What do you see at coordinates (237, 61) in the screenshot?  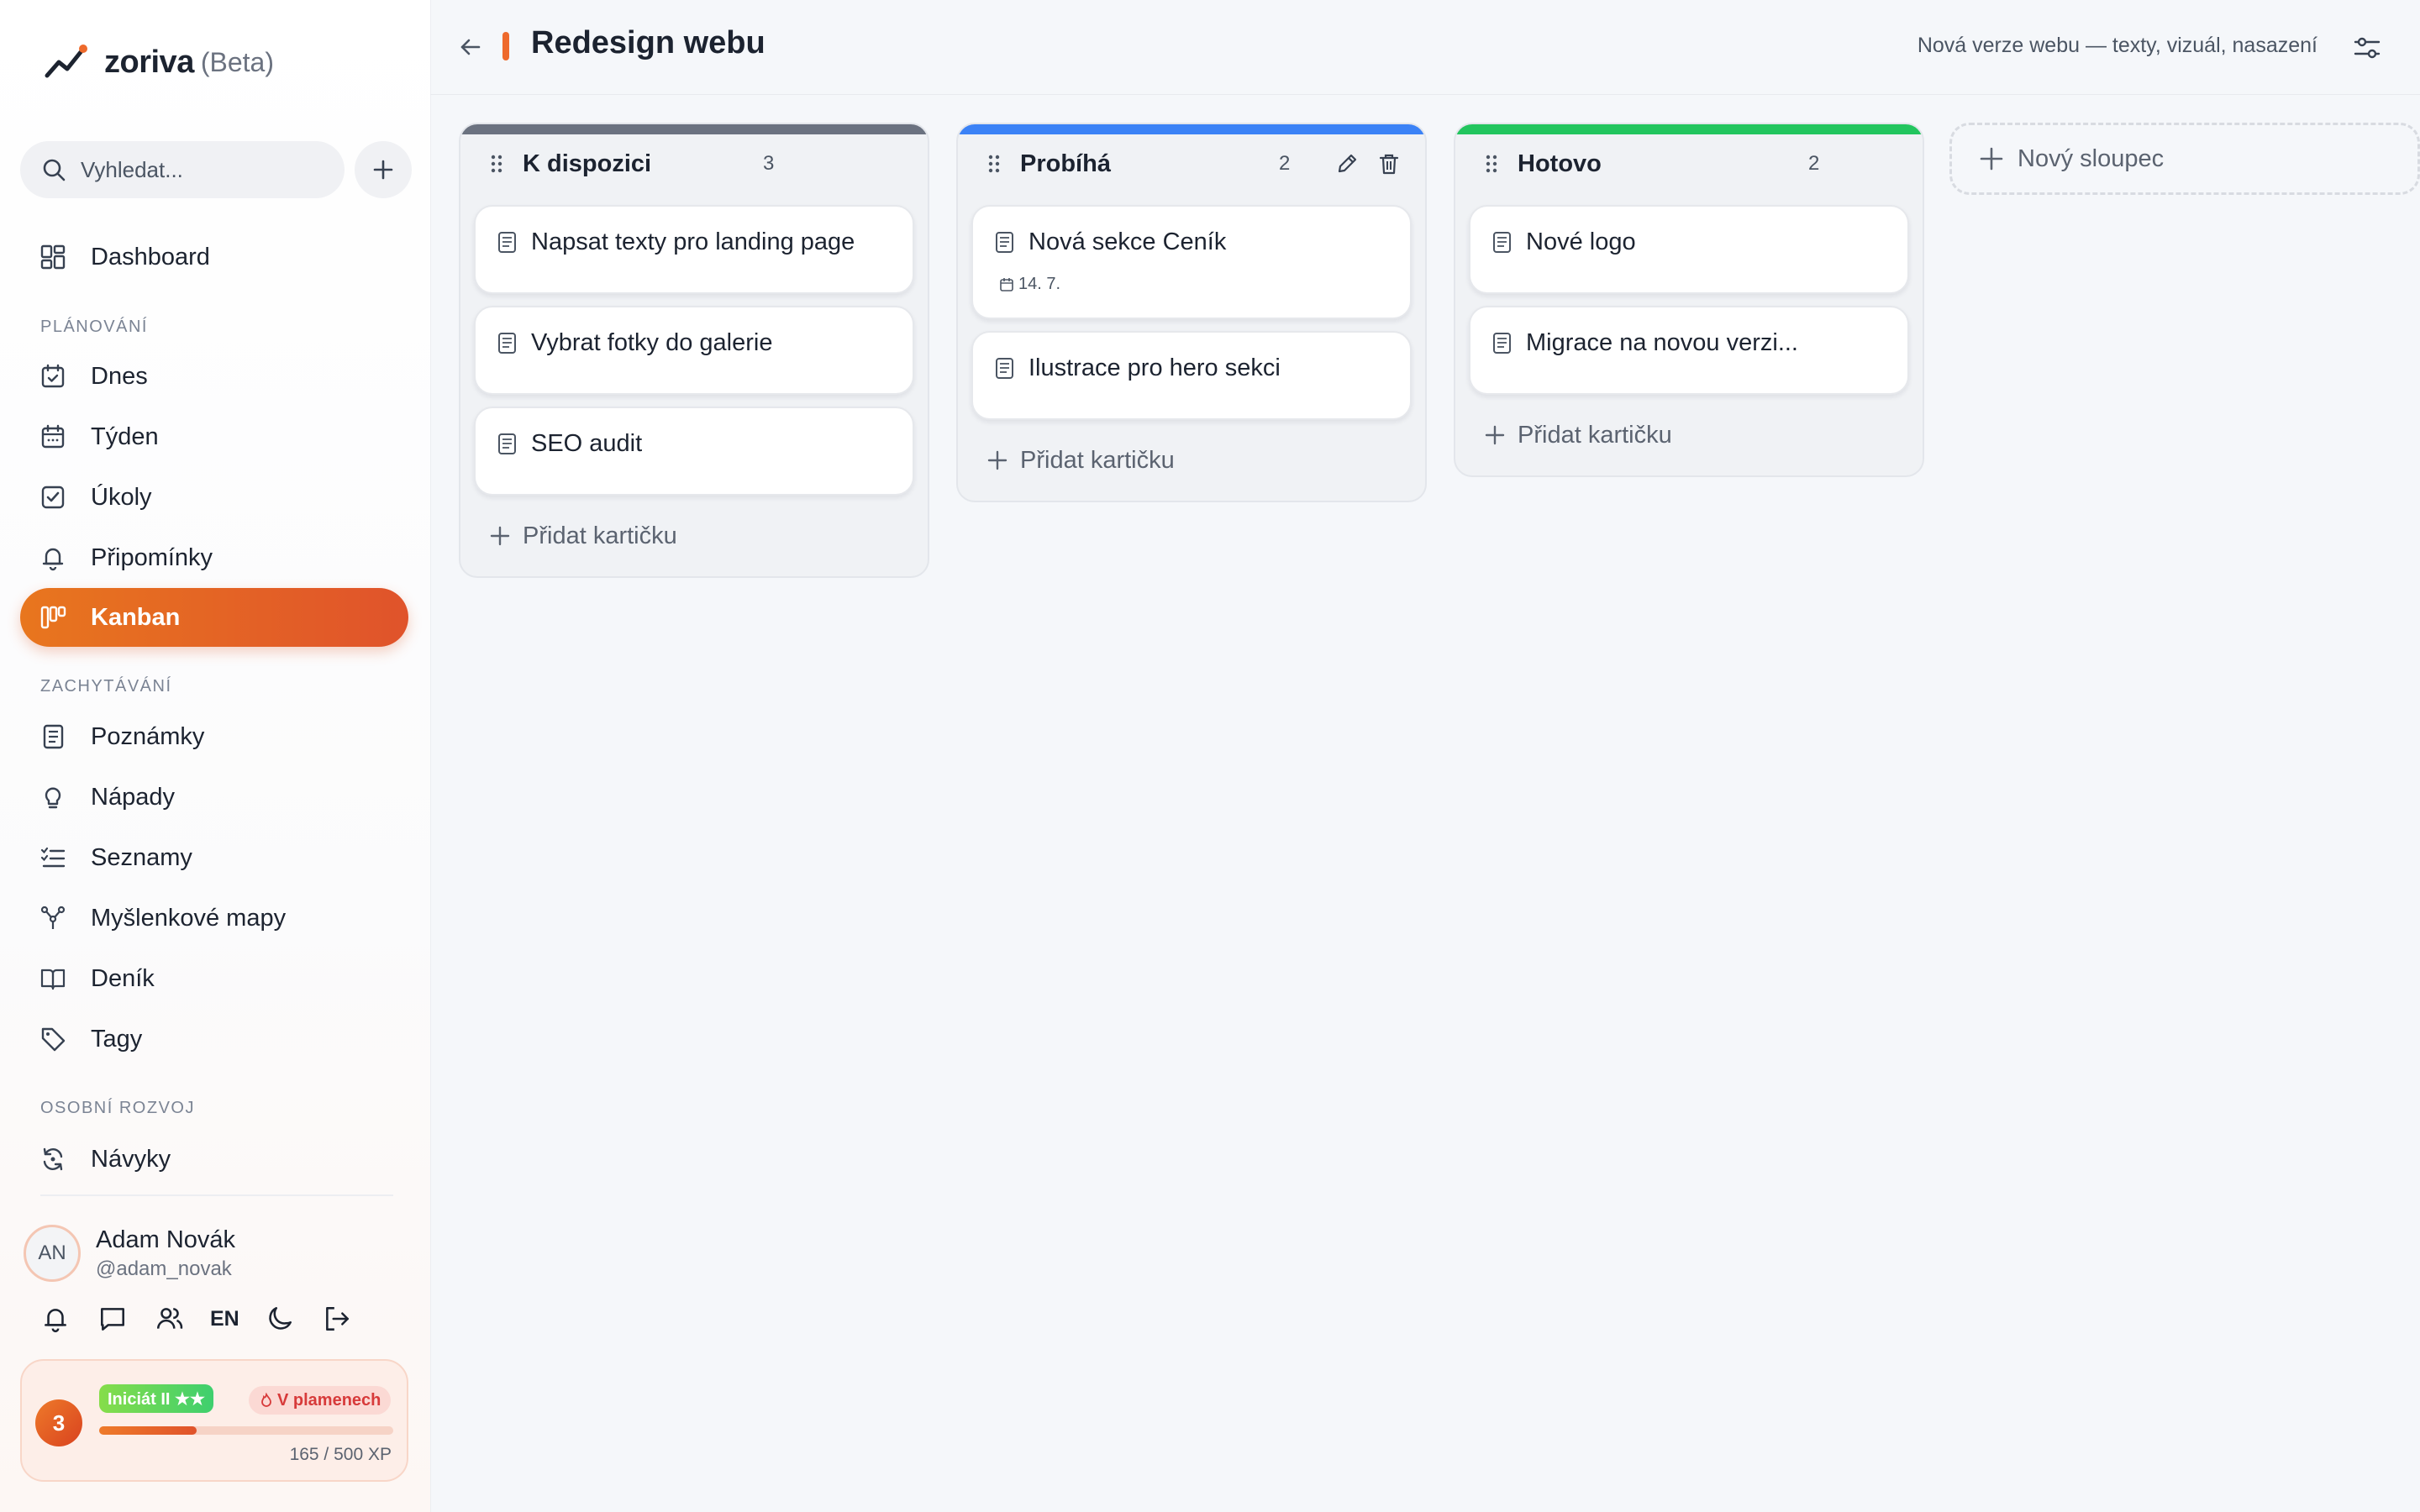 I see `app-beta-tag: (Beta)` at bounding box center [237, 61].